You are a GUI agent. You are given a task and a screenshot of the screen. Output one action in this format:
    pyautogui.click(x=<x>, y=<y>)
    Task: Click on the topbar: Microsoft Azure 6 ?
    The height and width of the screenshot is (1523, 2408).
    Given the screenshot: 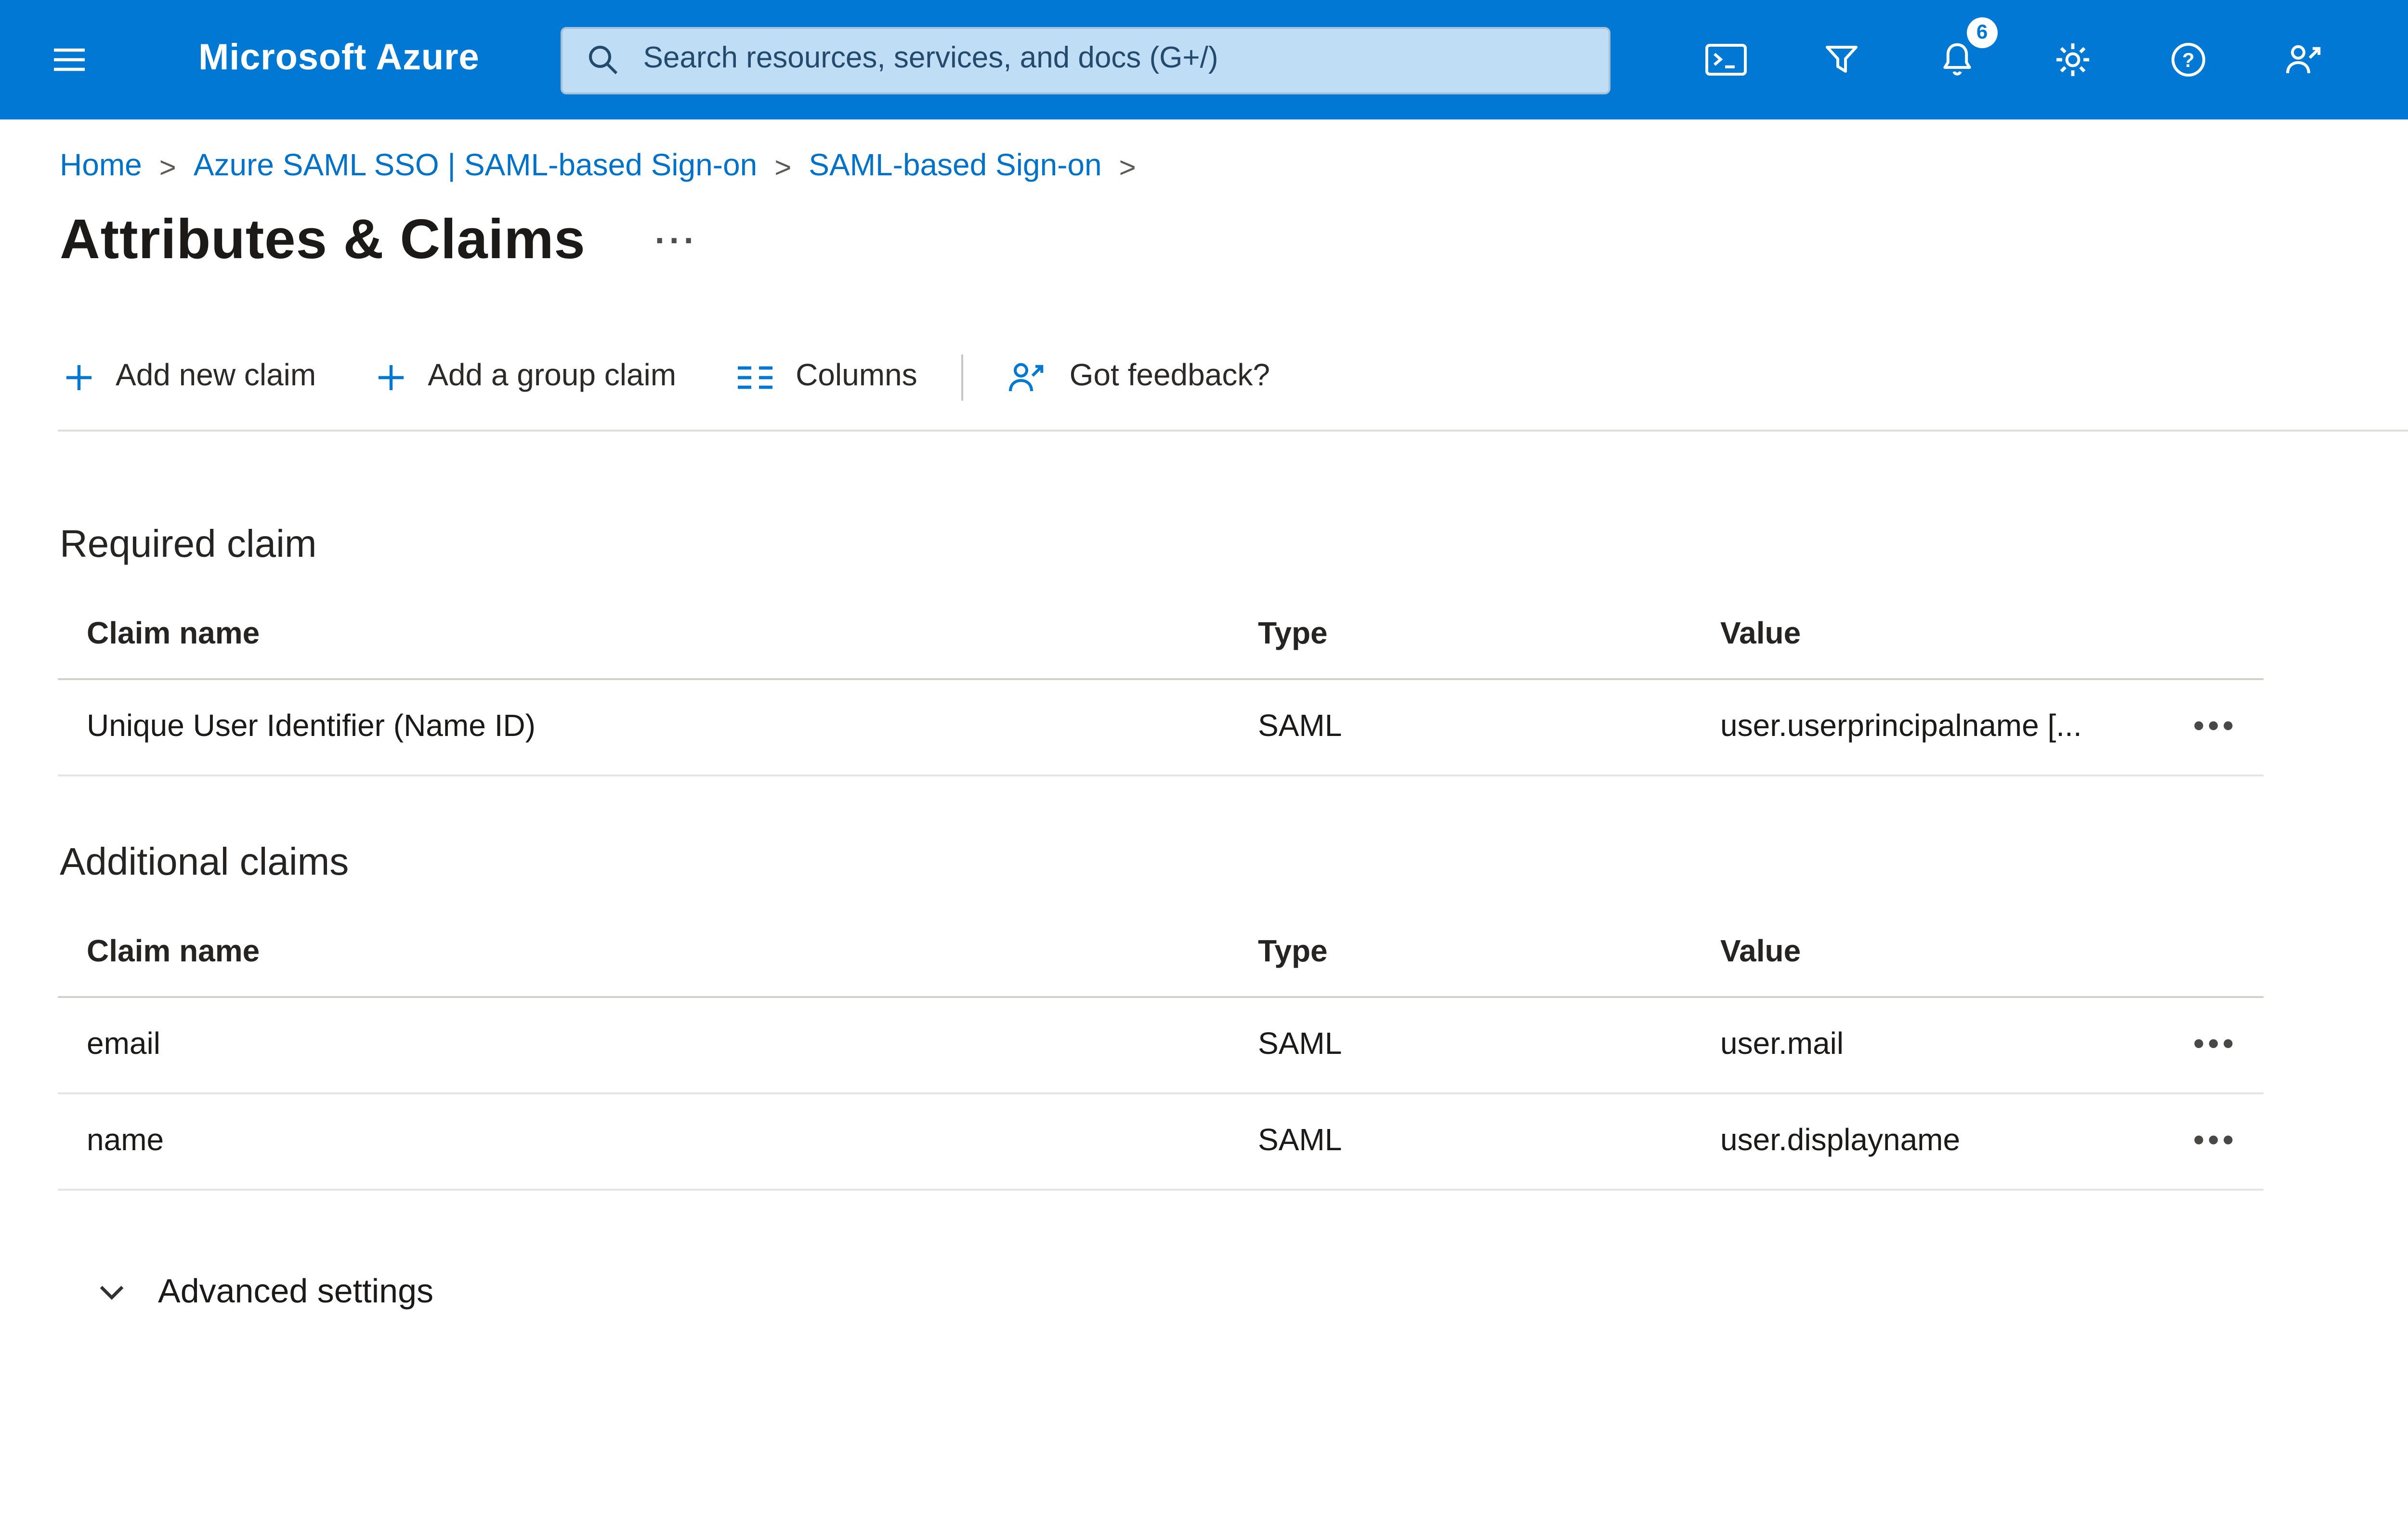 What is the action you would take?
    pyautogui.click(x=1204, y=59)
    